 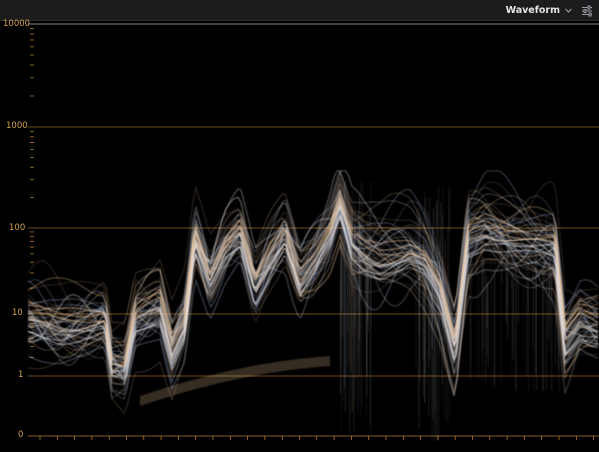 I want to click on scale-label-1: 1, so click(x=21, y=375).